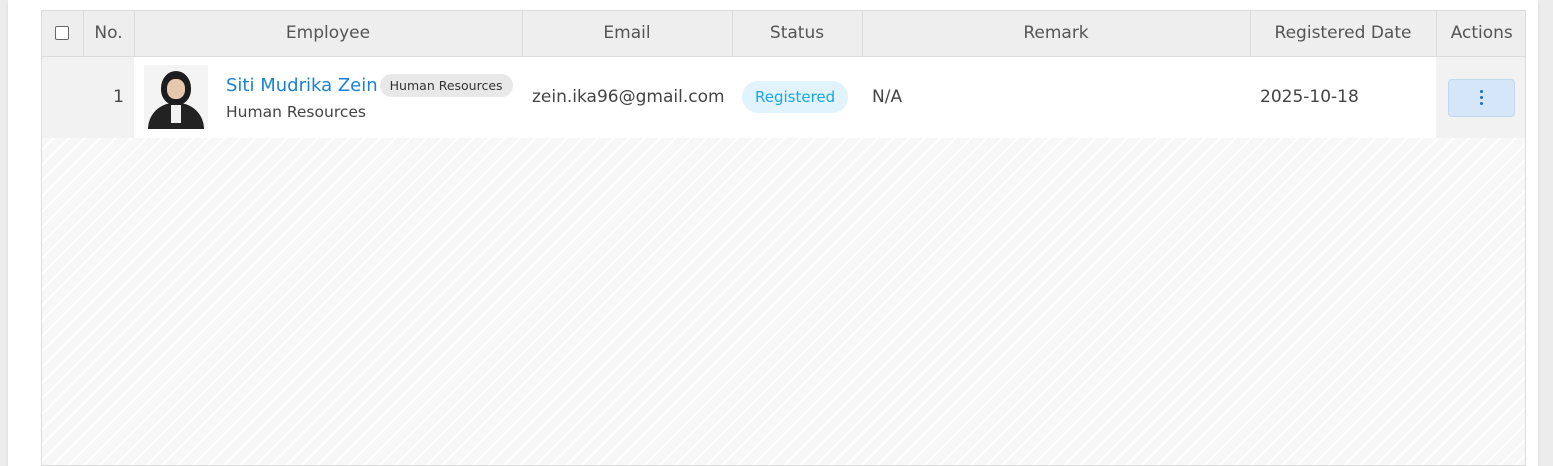 The height and width of the screenshot is (466, 1553). I want to click on column-header-employee: Employee, so click(328, 34).